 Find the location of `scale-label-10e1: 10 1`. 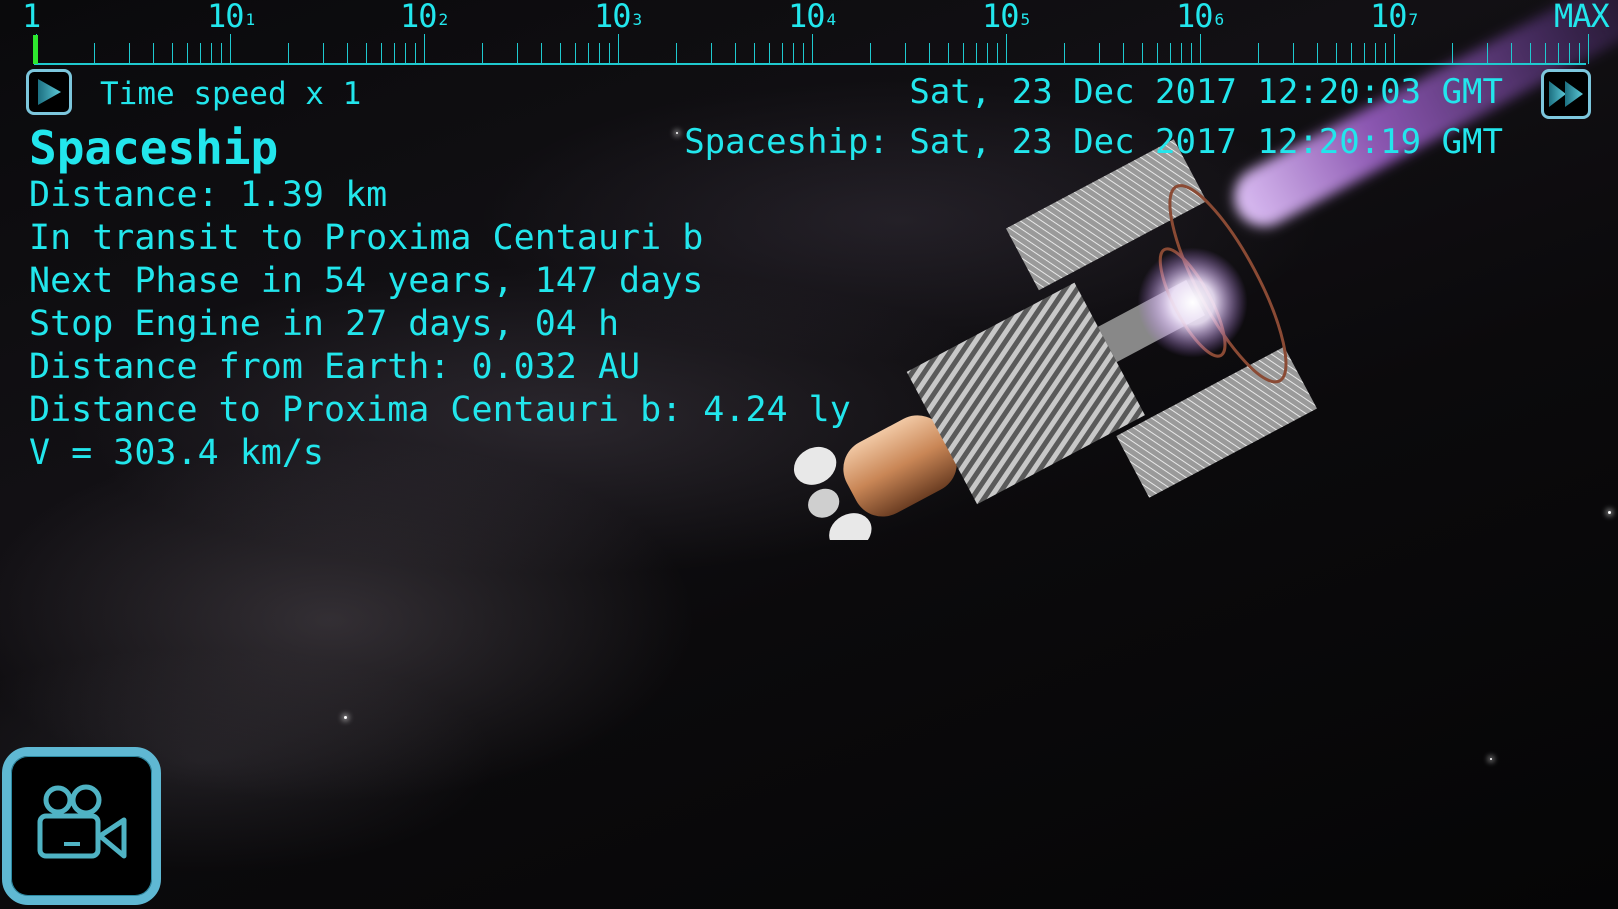

scale-label-10e1: 10 1 is located at coordinates (231, 17).